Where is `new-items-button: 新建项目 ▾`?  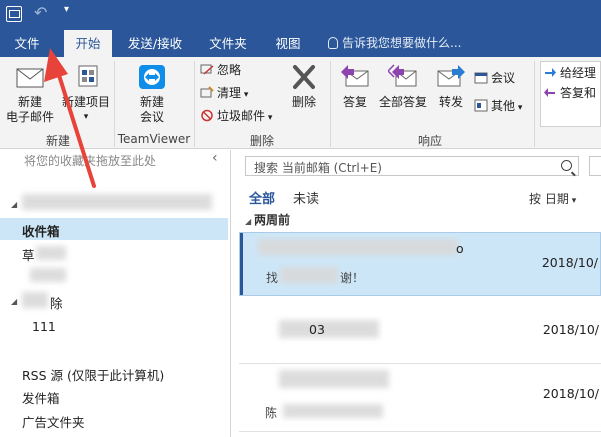 new-items-button: 新建项目 ▾ is located at coordinates (86, 94).